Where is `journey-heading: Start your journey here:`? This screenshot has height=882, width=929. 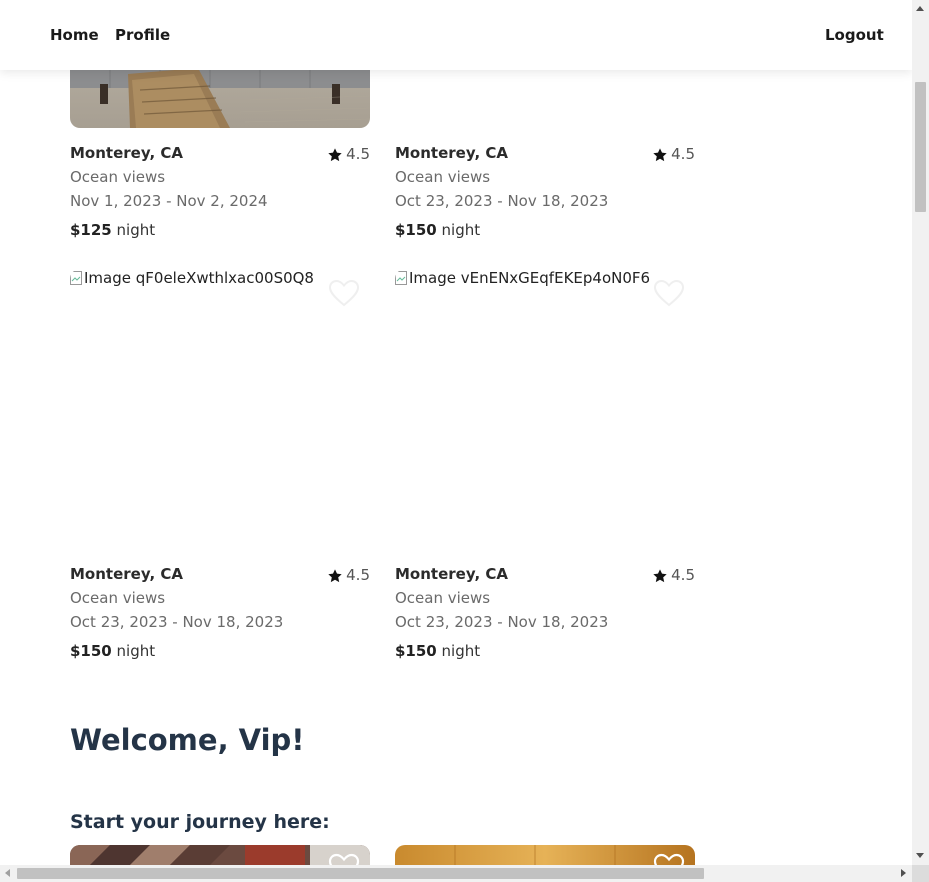
journey-heading: Start your journey here: is located at coordinates (200, 822).